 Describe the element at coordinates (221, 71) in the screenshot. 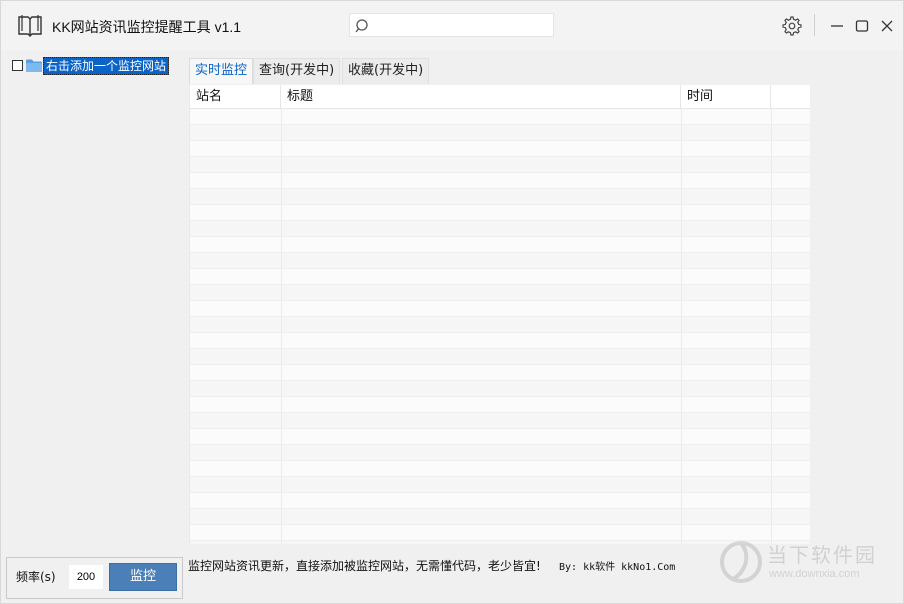

I see `tab-realtime-monitor: 实时监控` at that location.